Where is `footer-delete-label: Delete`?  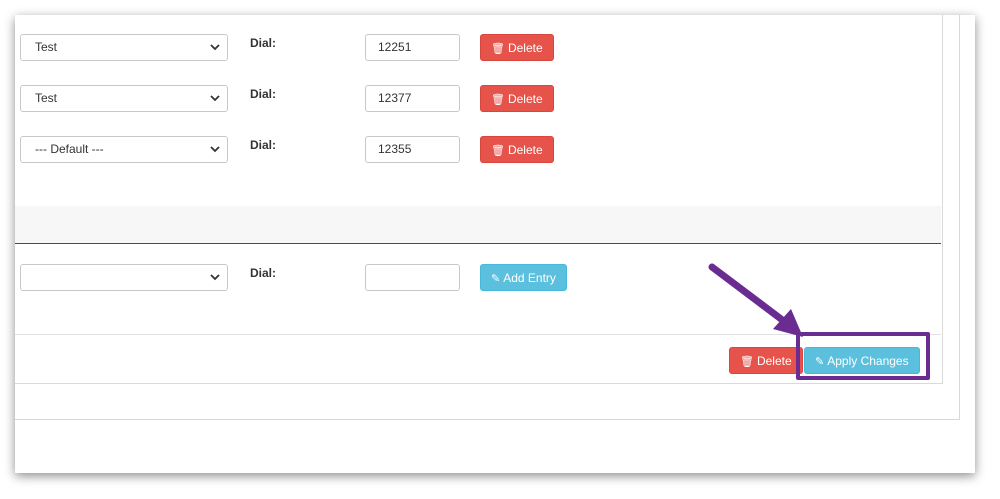 footer-delete-label: Delete is located at coordinates (774, 361).